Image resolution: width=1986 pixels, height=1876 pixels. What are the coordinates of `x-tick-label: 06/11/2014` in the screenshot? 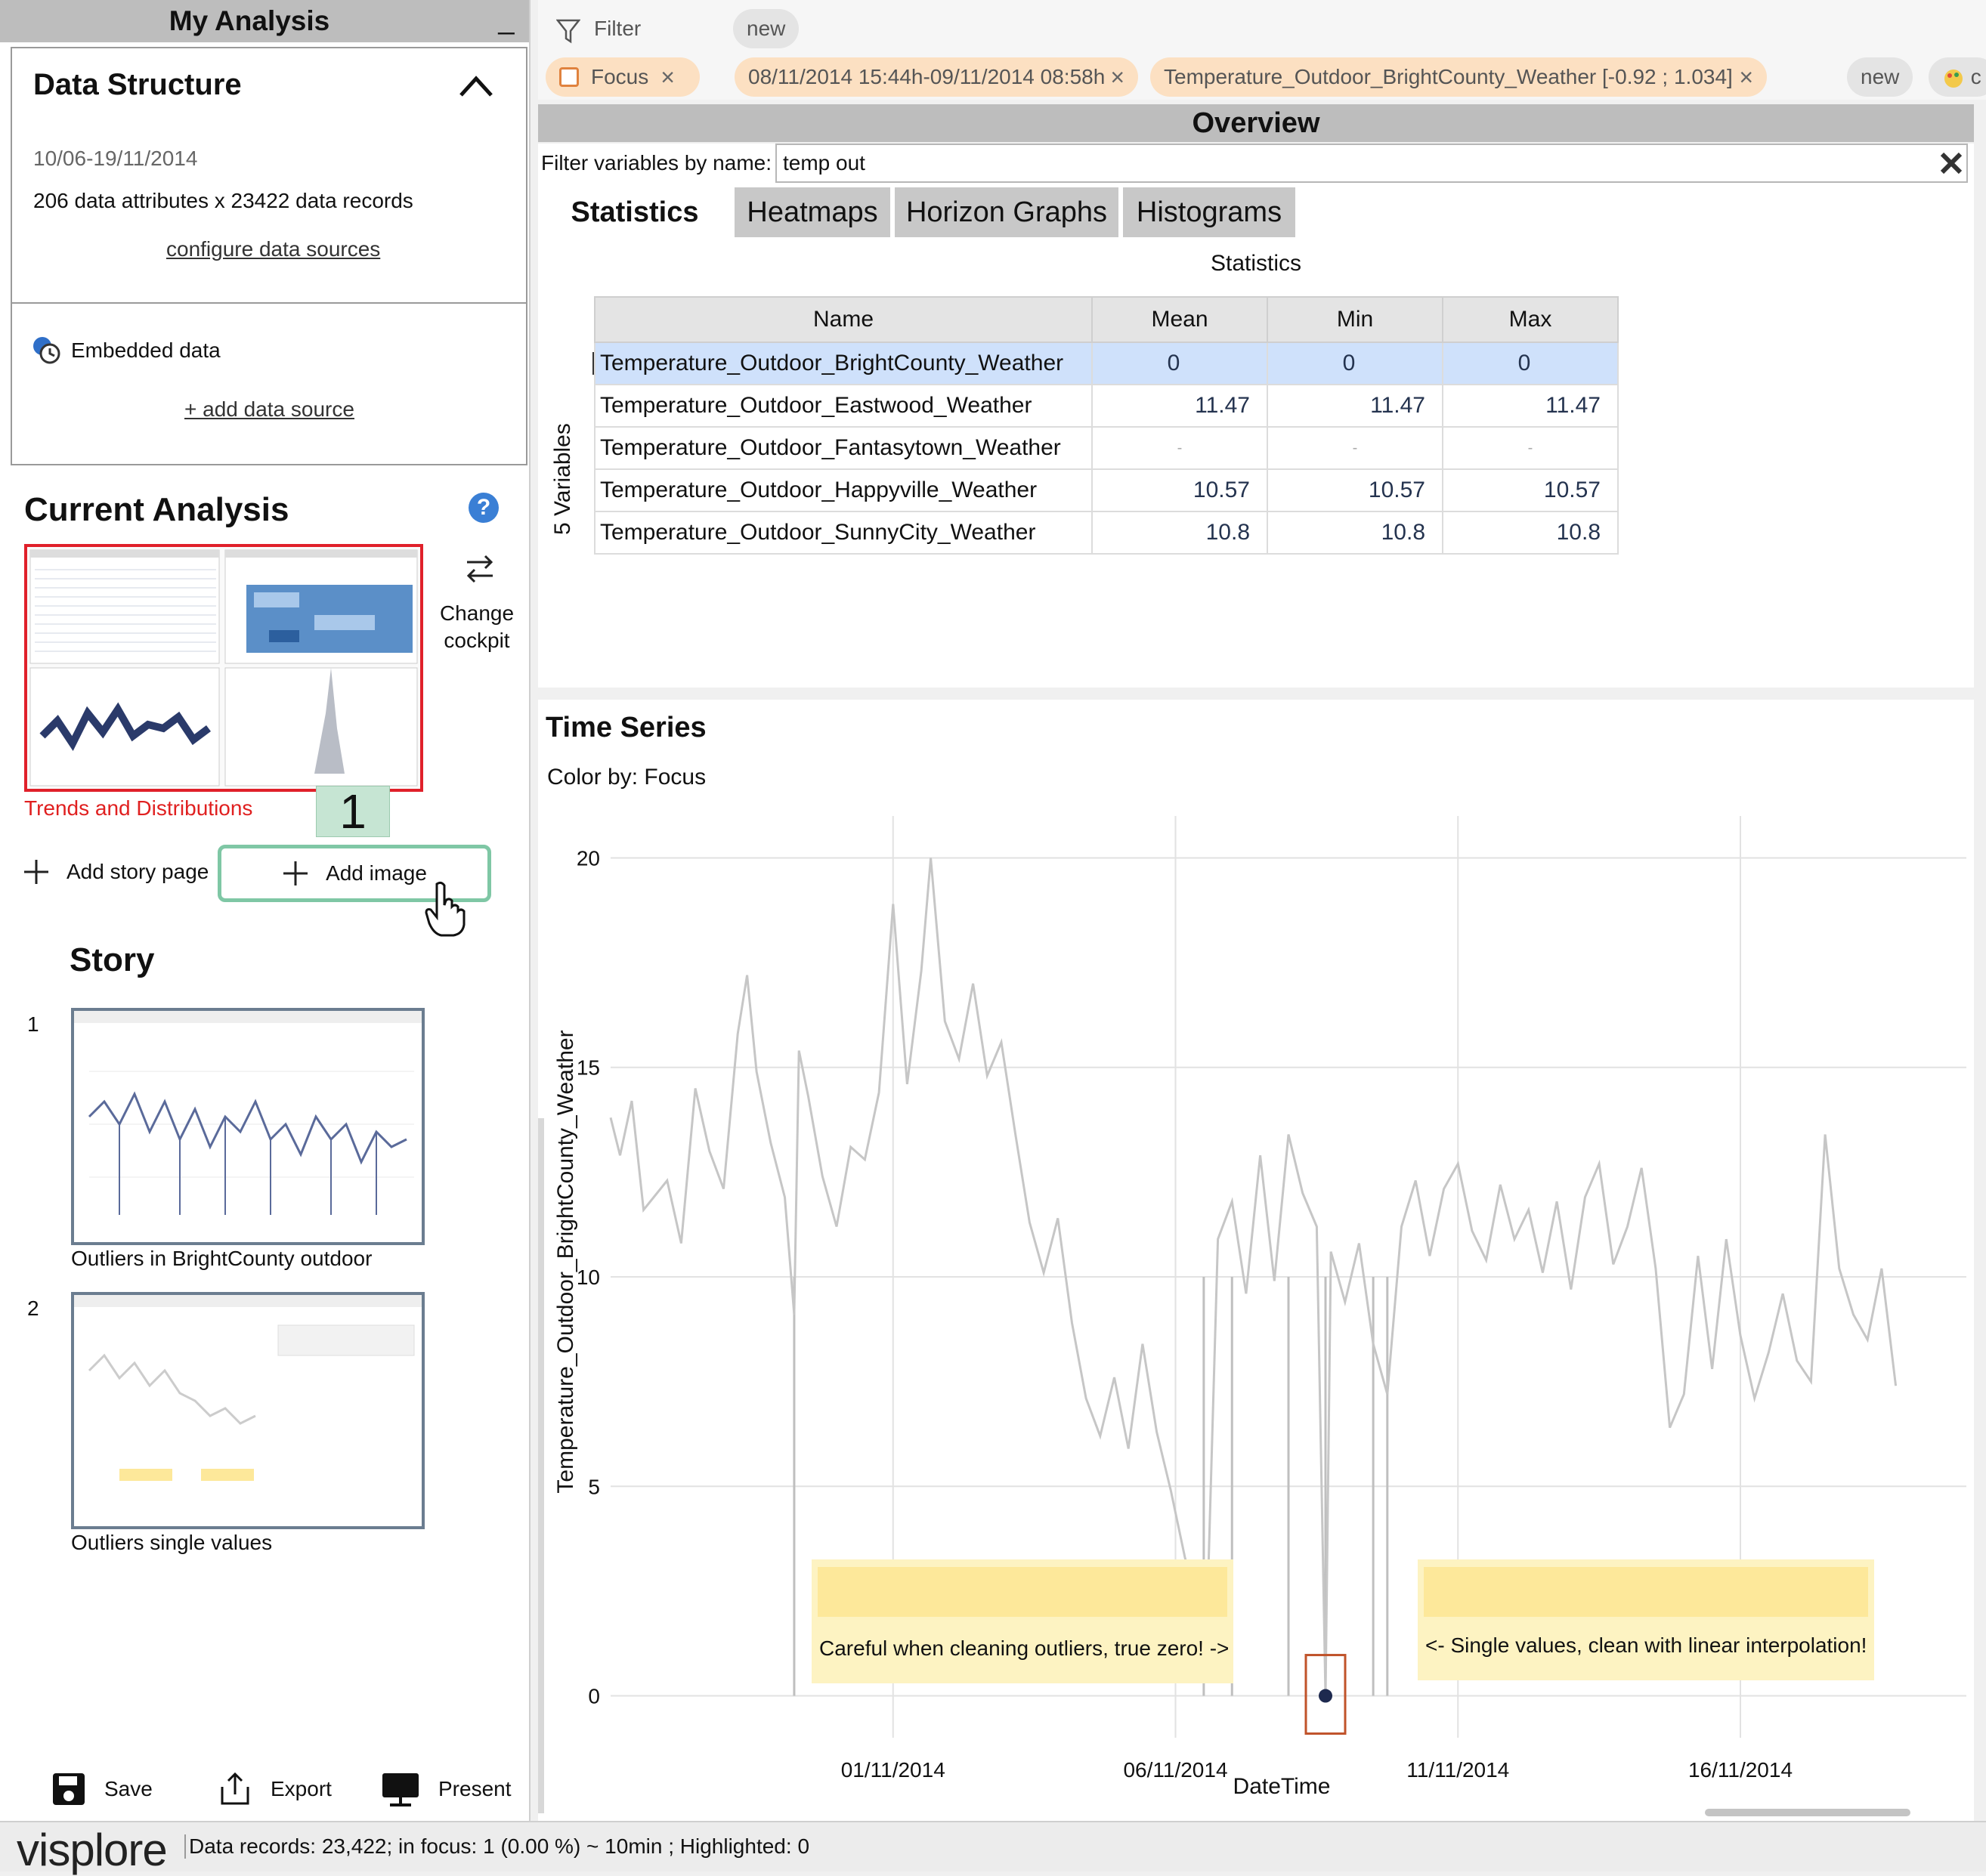 It's located at (1175, 1770).